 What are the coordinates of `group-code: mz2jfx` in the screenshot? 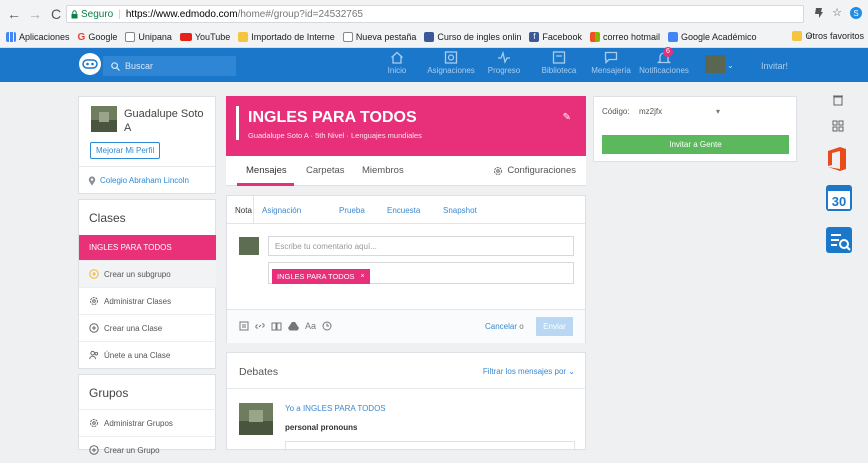 It's located at (650, 111).